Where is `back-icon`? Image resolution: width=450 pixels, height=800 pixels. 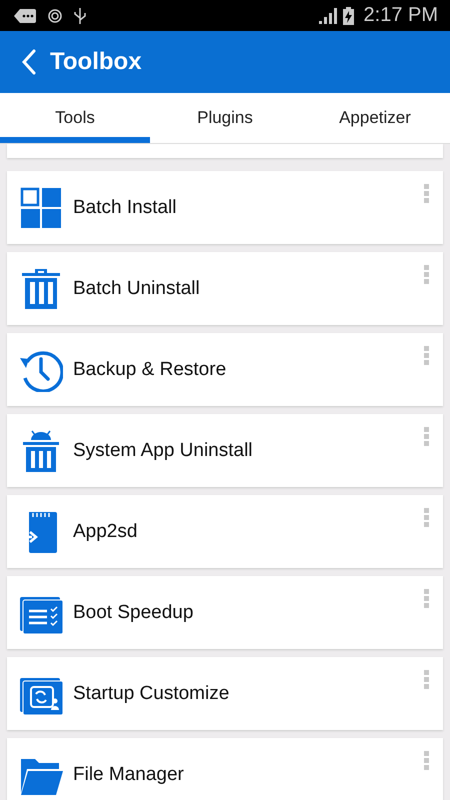
back-icon is located at coordinates (29, 62).